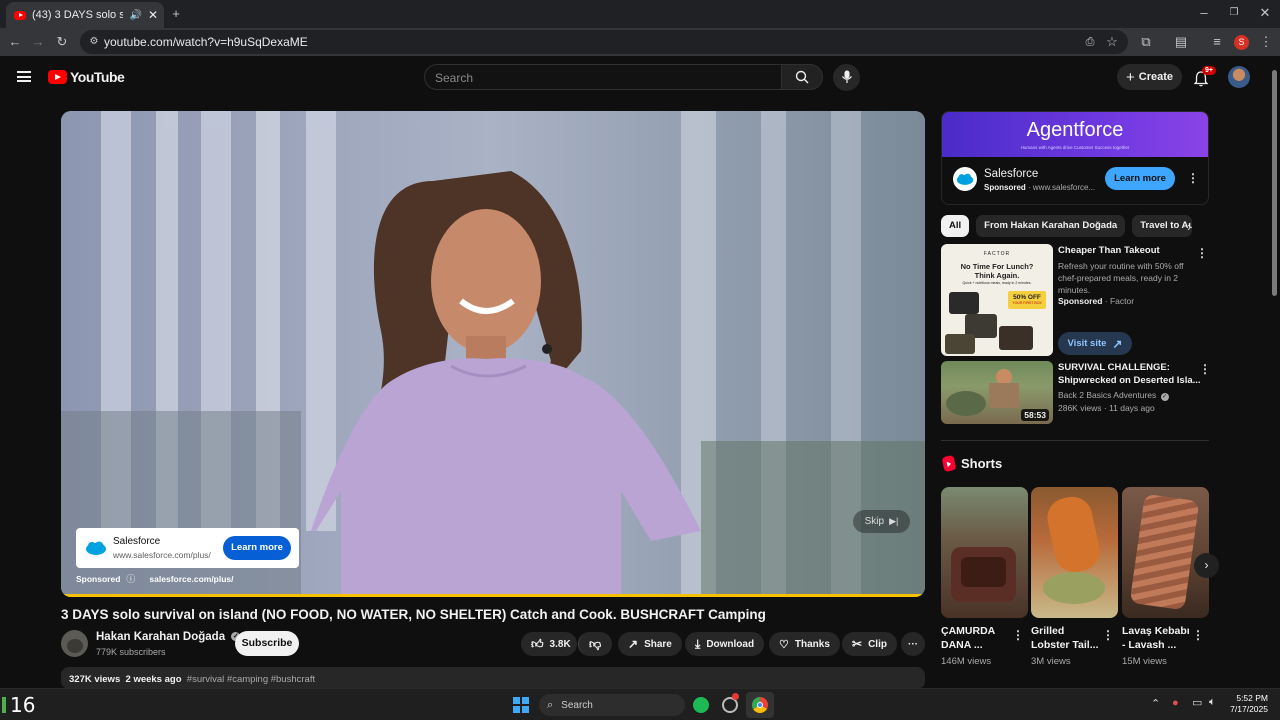 The width and height of the screenshot is (1280, 720). What do you see at coordinates (965, 179) in the screenshot?
I see `salesforce-logo-icon` at bounding box center [965, 179].